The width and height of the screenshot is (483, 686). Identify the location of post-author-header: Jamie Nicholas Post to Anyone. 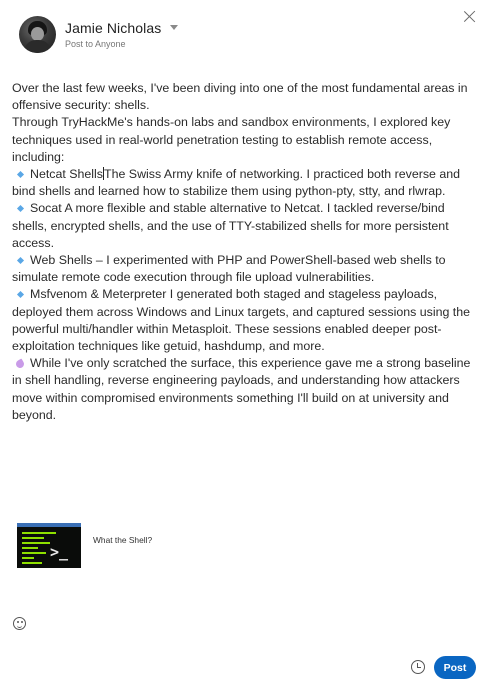
(99, 34).